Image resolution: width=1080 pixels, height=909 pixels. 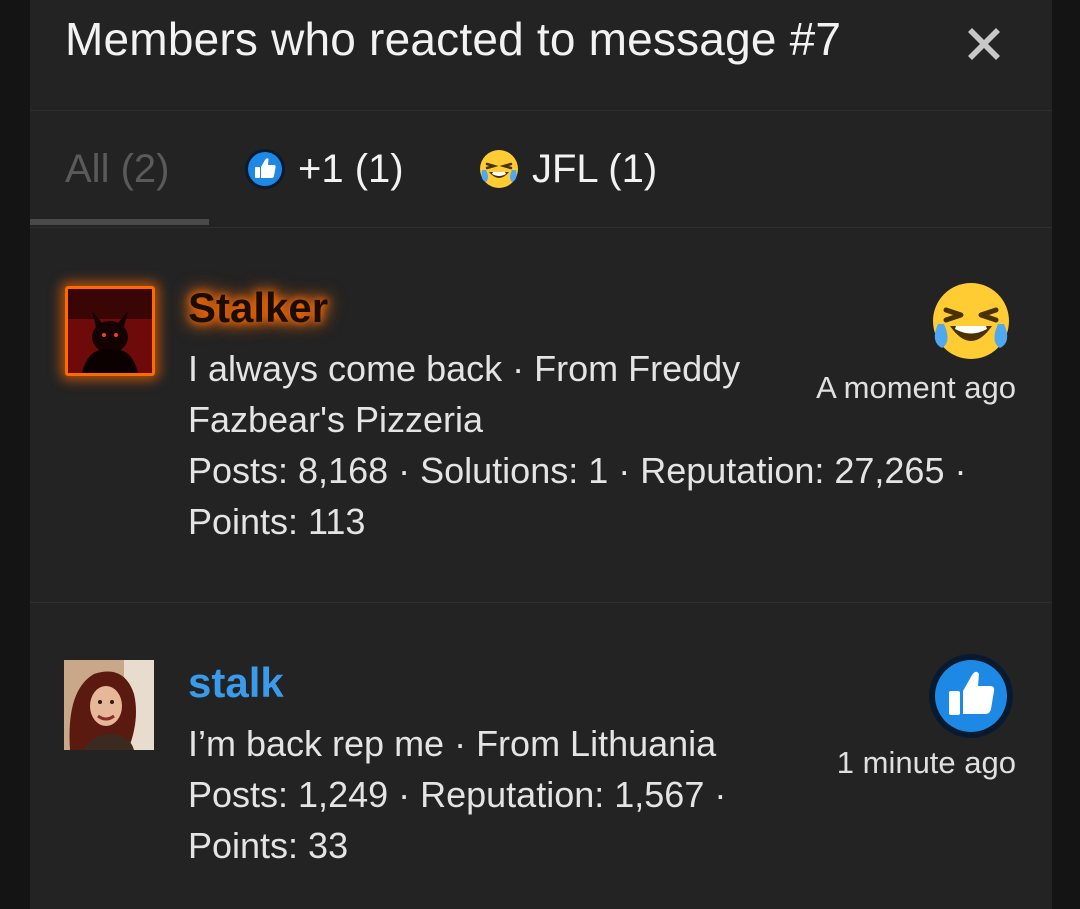 I want to click on modal-header: Members who reacted to message #7, so click(x=541, y=55).